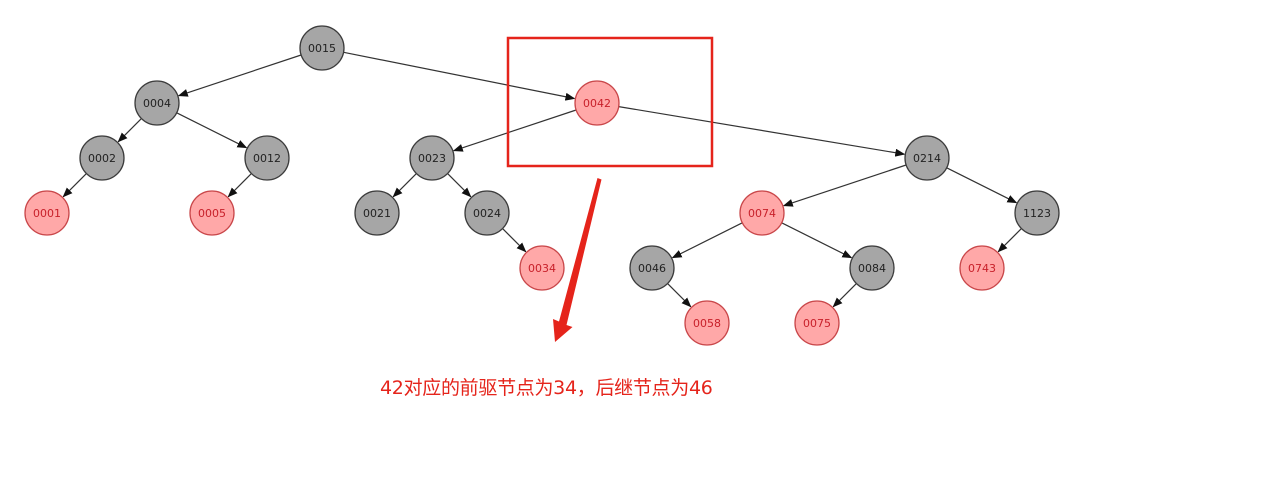 The width and height of the screenshot is (1286, 485). I want to click on annotation-caption: 42对应的前驱节点为34，后继节点为46, so click(546, 388).